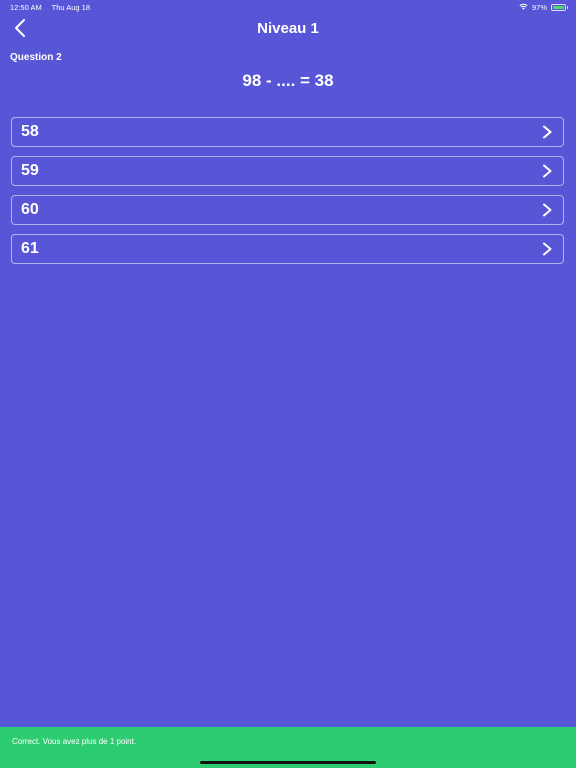 The image size is (576, 768). I want to click on page-title: Niveau 1, so click(288, 28).